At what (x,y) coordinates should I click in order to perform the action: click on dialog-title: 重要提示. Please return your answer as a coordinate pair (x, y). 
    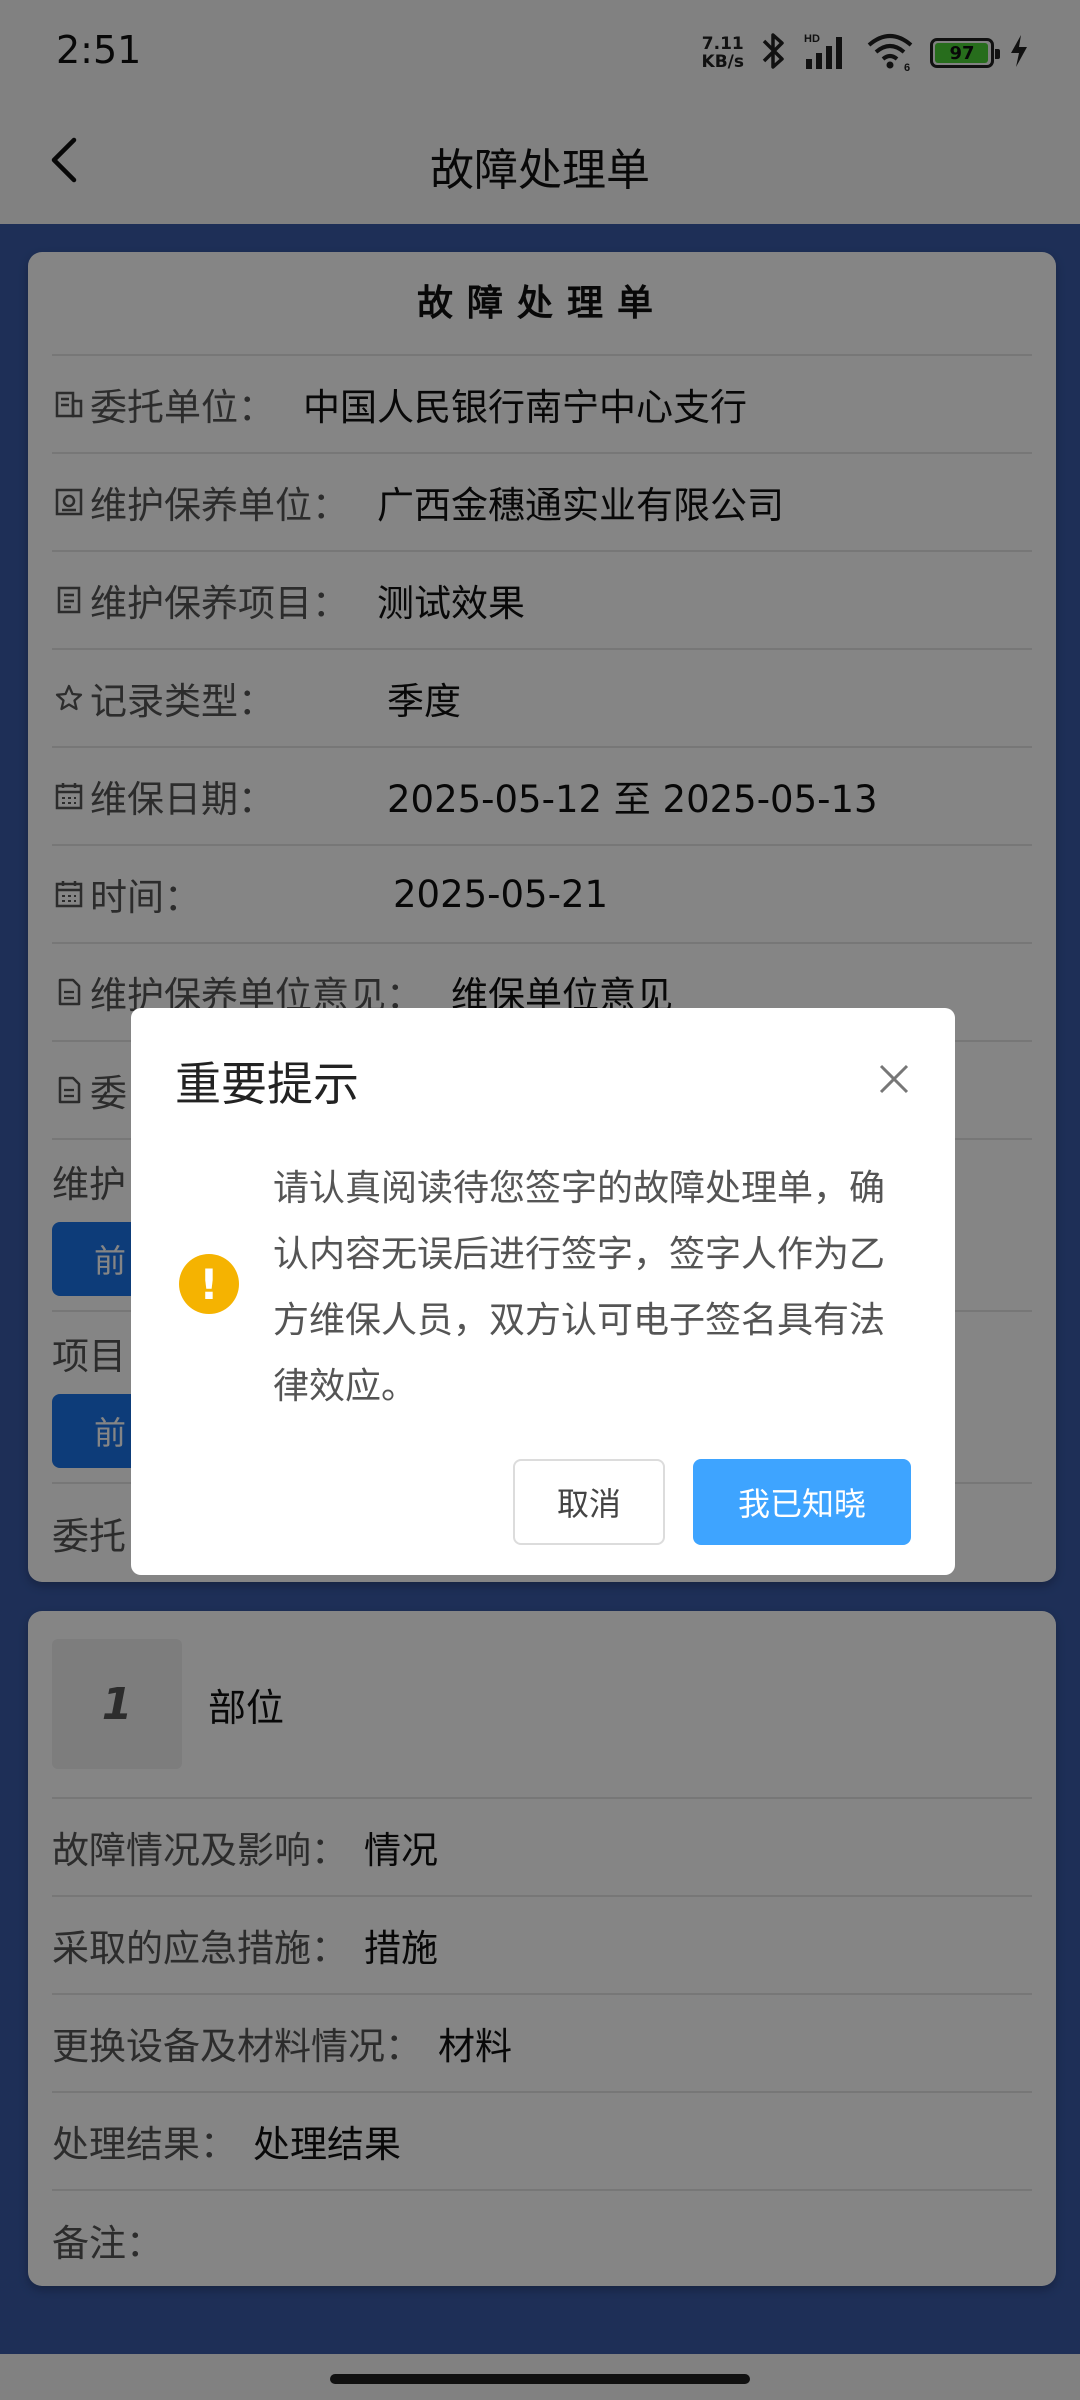
    Looking at the image, I should click on (267, 1084).